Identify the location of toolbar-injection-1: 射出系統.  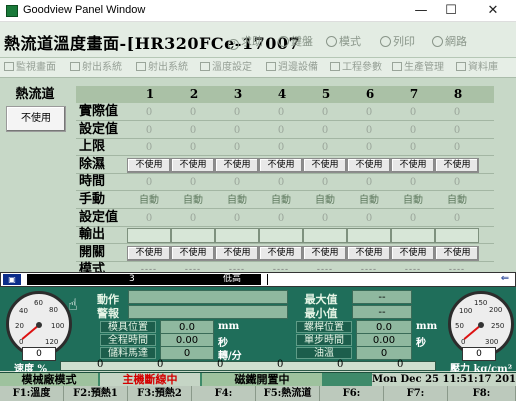
(96, 68).